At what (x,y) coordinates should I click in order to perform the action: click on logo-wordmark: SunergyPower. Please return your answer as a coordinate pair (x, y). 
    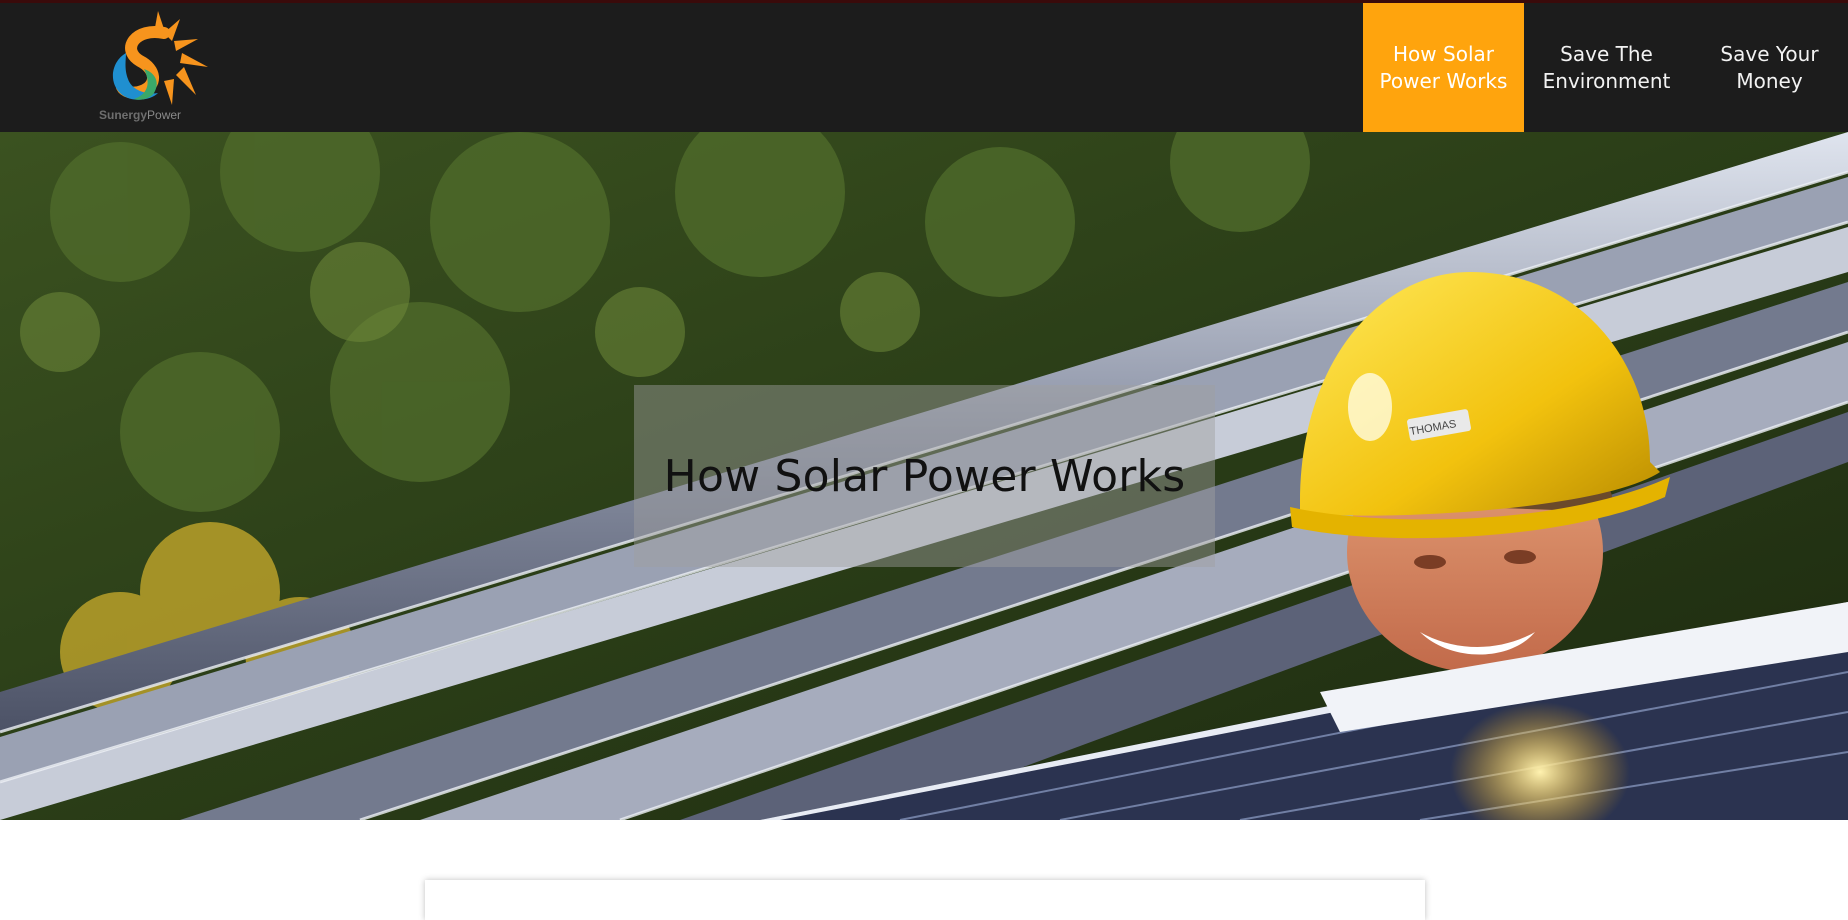
    Looking at the image, I should click on (140, 115).